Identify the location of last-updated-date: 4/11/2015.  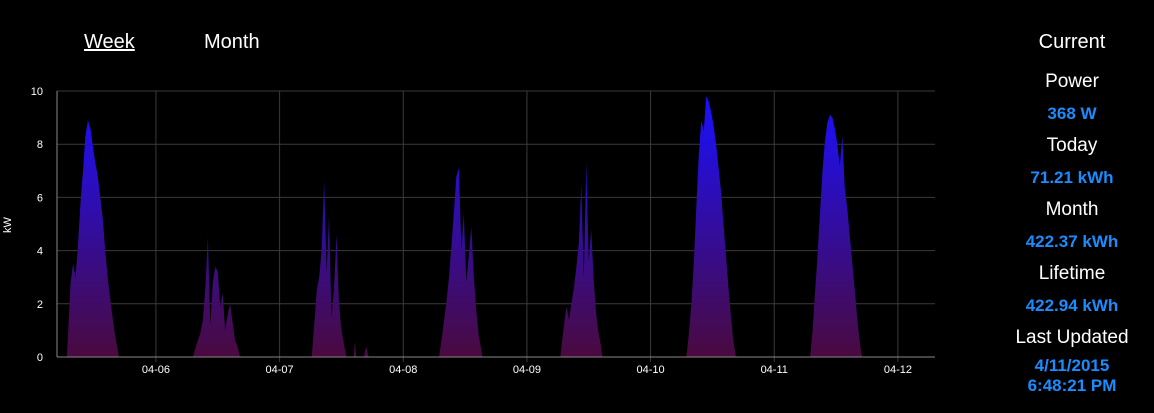
(1072, 365).